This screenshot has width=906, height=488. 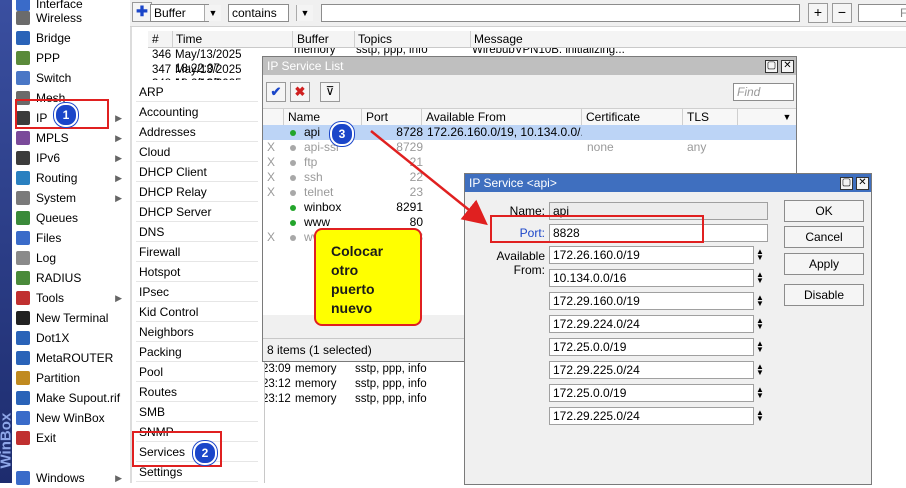 I want to click on arrow-to-port-icon, so click(x=429, y=178).